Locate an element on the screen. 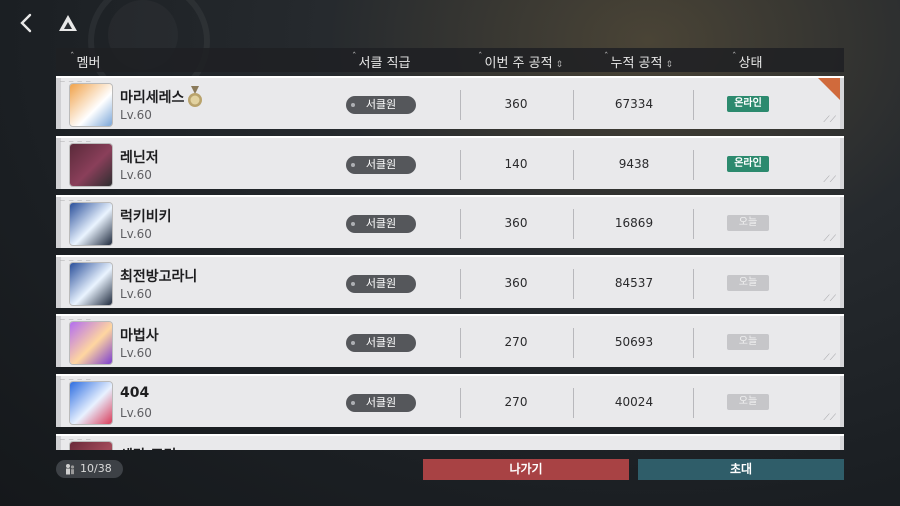 The width and height of the screenshot is (900, 506). member-count-text: 10/38 is located at coordinates (96, 468).